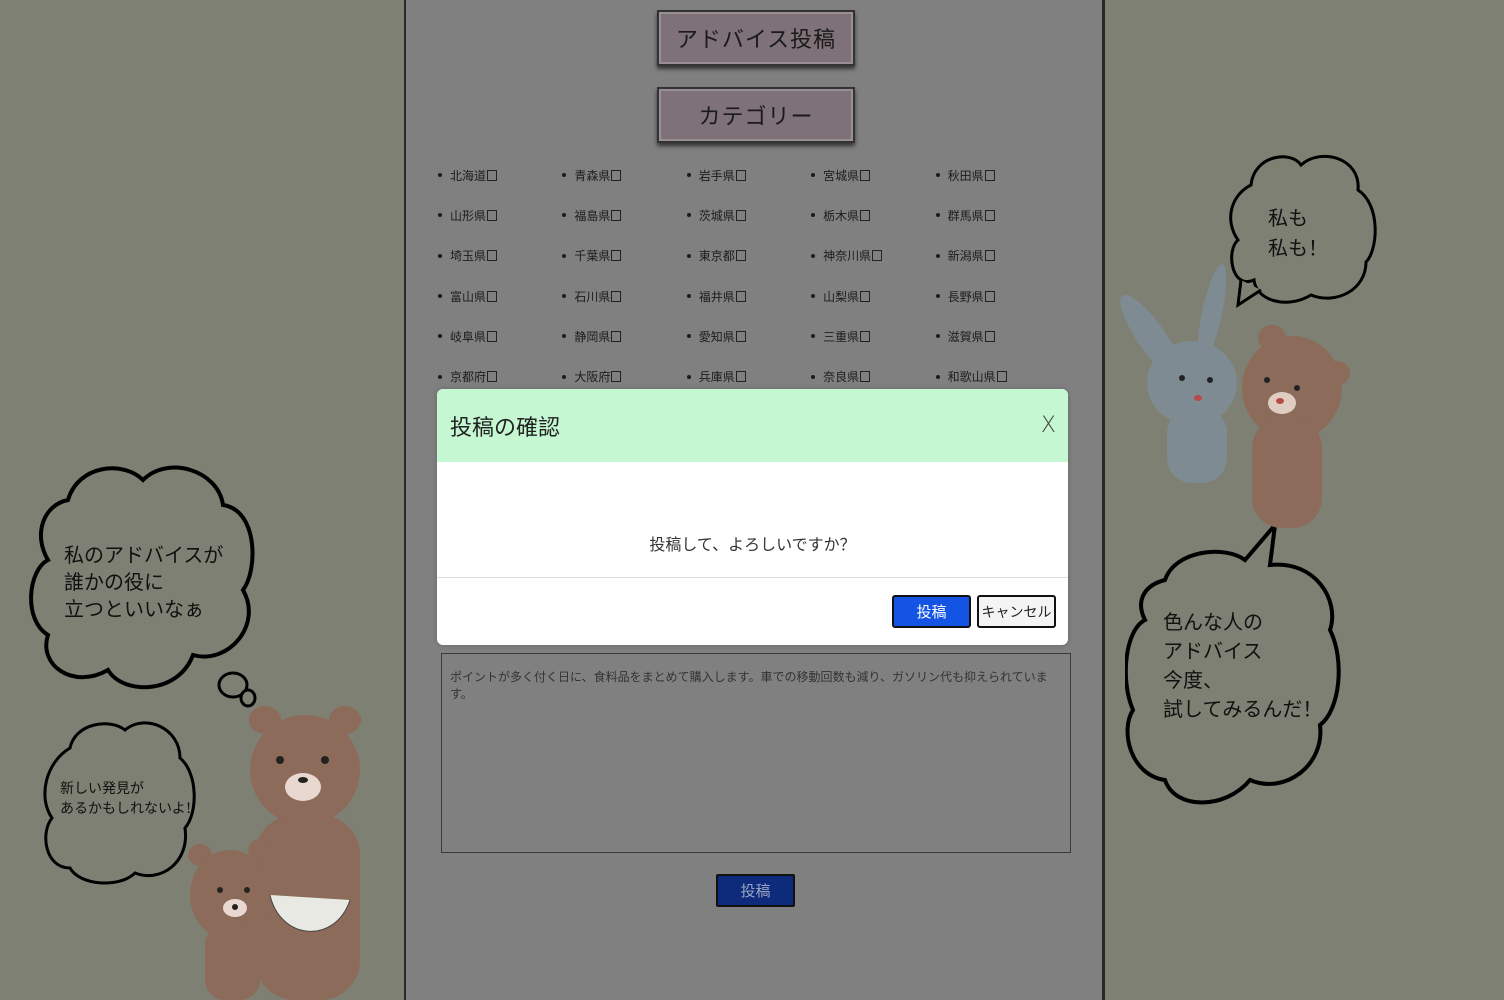  What do you see at coordinates (965, 336) in the screenshot?
I see `prefecture-label: 滋賀県` at bounding box center [965, 336].